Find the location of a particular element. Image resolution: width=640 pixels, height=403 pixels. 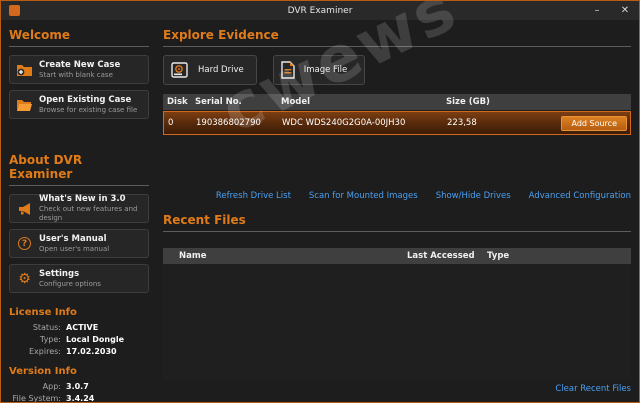

folder-open-icon is located at coordinates (24, 105).